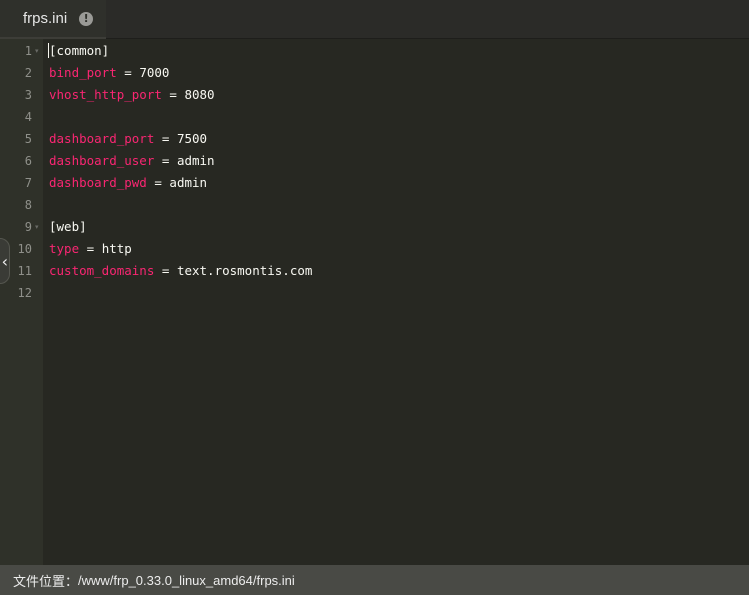  What do you see at coordinates (28, 205) in the screenshot?
I see `line-number: 8` at bounding box center [28, 205].